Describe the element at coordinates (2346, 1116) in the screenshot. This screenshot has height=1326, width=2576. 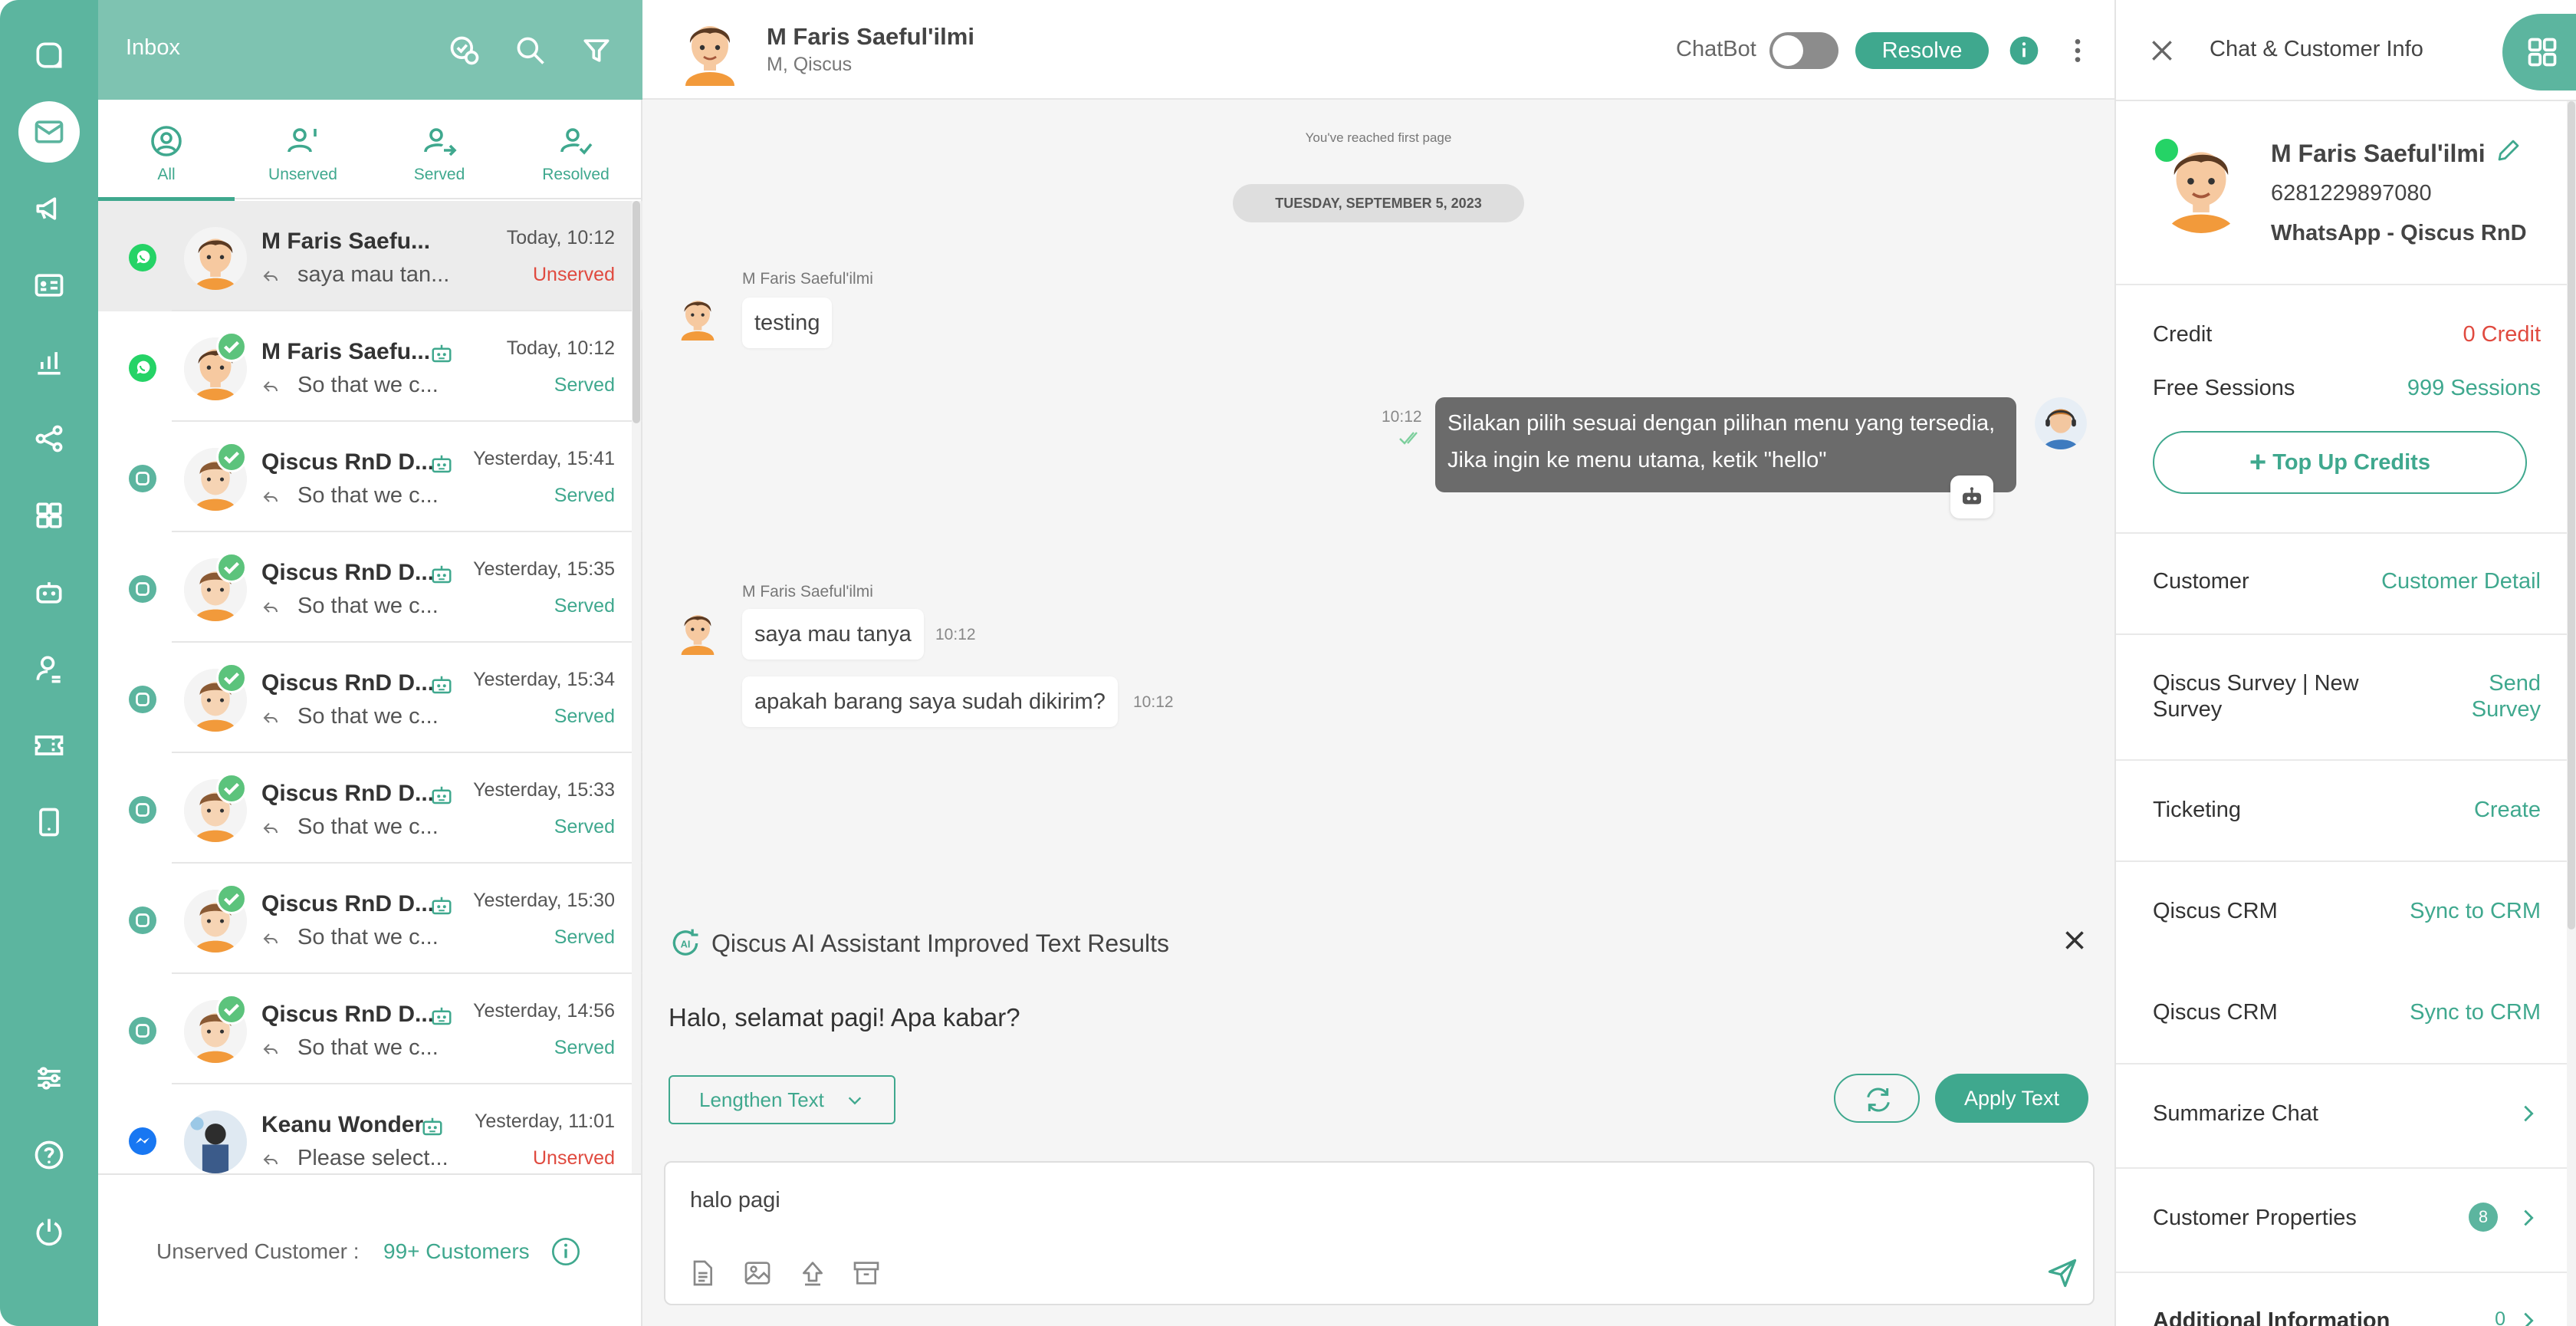
I see `summarize-chat-row: Summarize Chat` at that location.